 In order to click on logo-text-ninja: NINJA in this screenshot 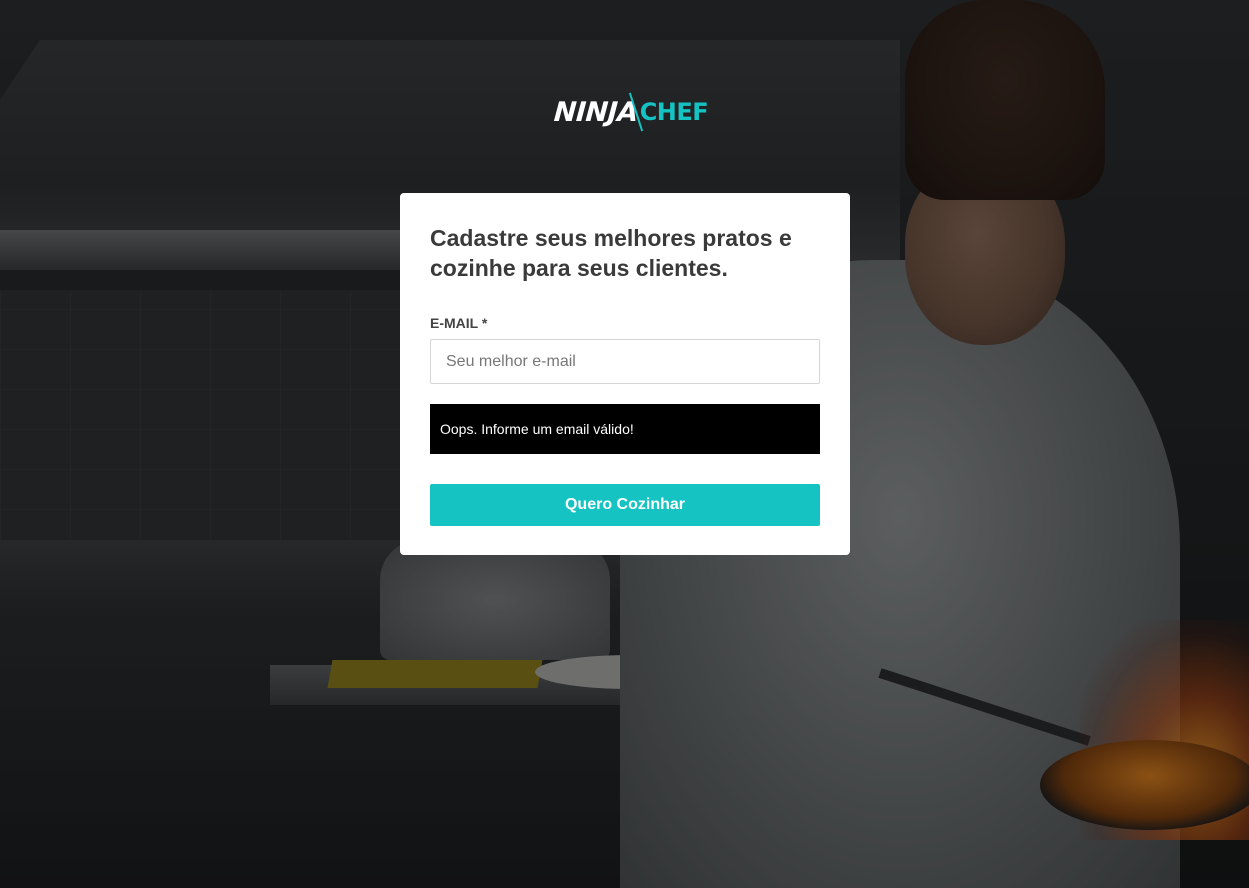, I will do `click(595, 112)`.